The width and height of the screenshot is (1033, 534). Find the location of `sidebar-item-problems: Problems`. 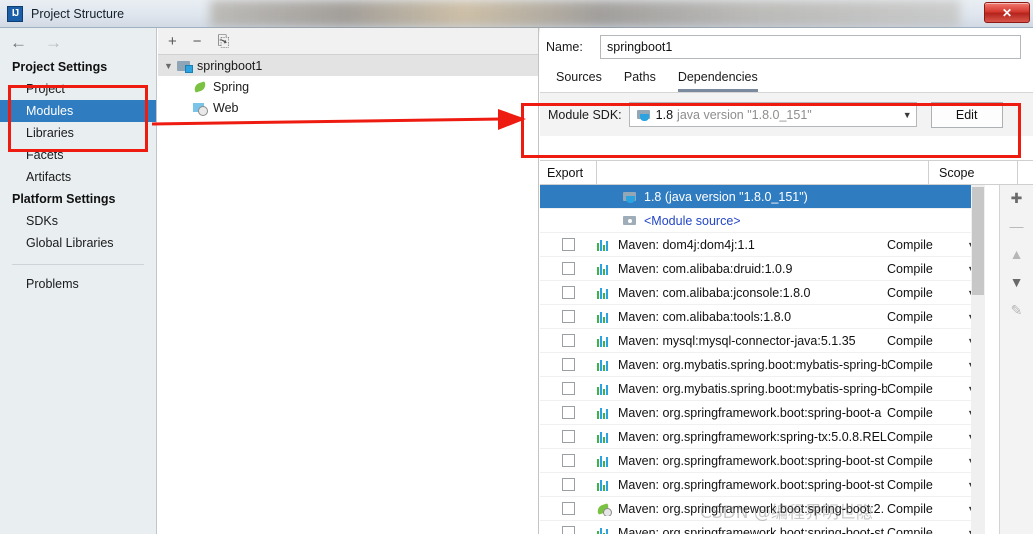

sidebar-item-problems: Problems is located at coordinates (78, 284).